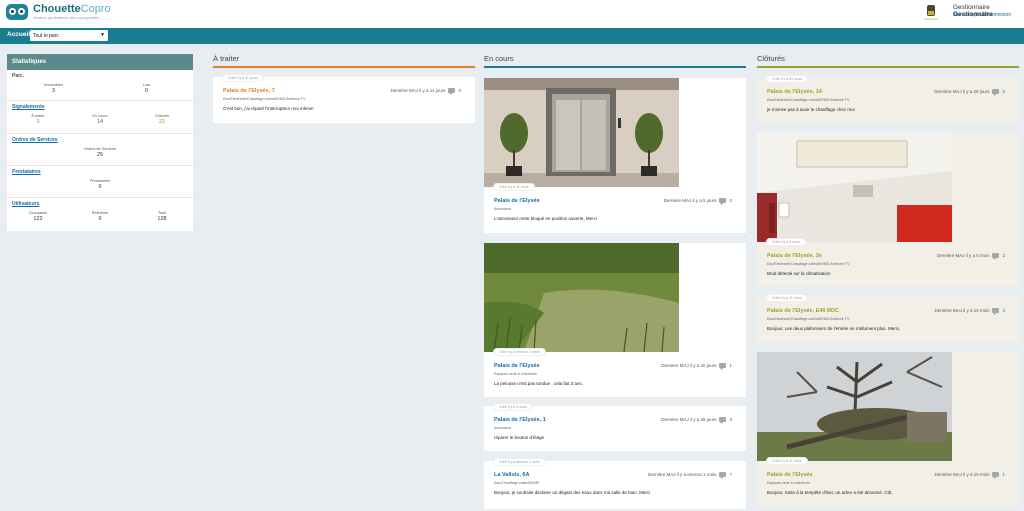 The width and height of the screenshot is (1024, 511). Describe the element at coordinates (970, 256) in the screenshot. I see `ticket-updated: Dernière MAJ il y a 5 mois 2` at that location.